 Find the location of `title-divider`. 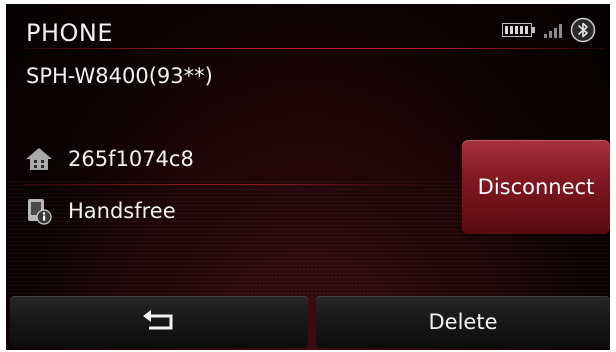

title-divider is located at coordinates (314, 48).